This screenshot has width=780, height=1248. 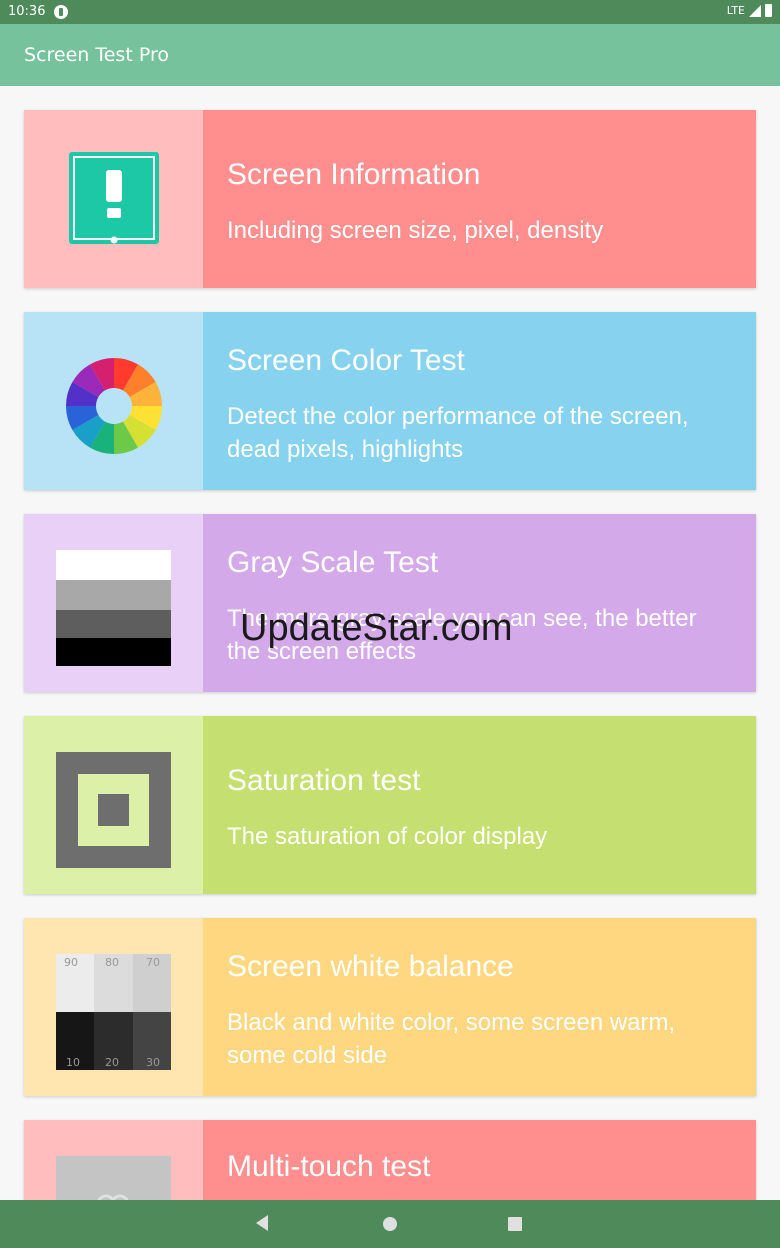 I want to click on color-wheel-icon, so click(x=114, y=406).